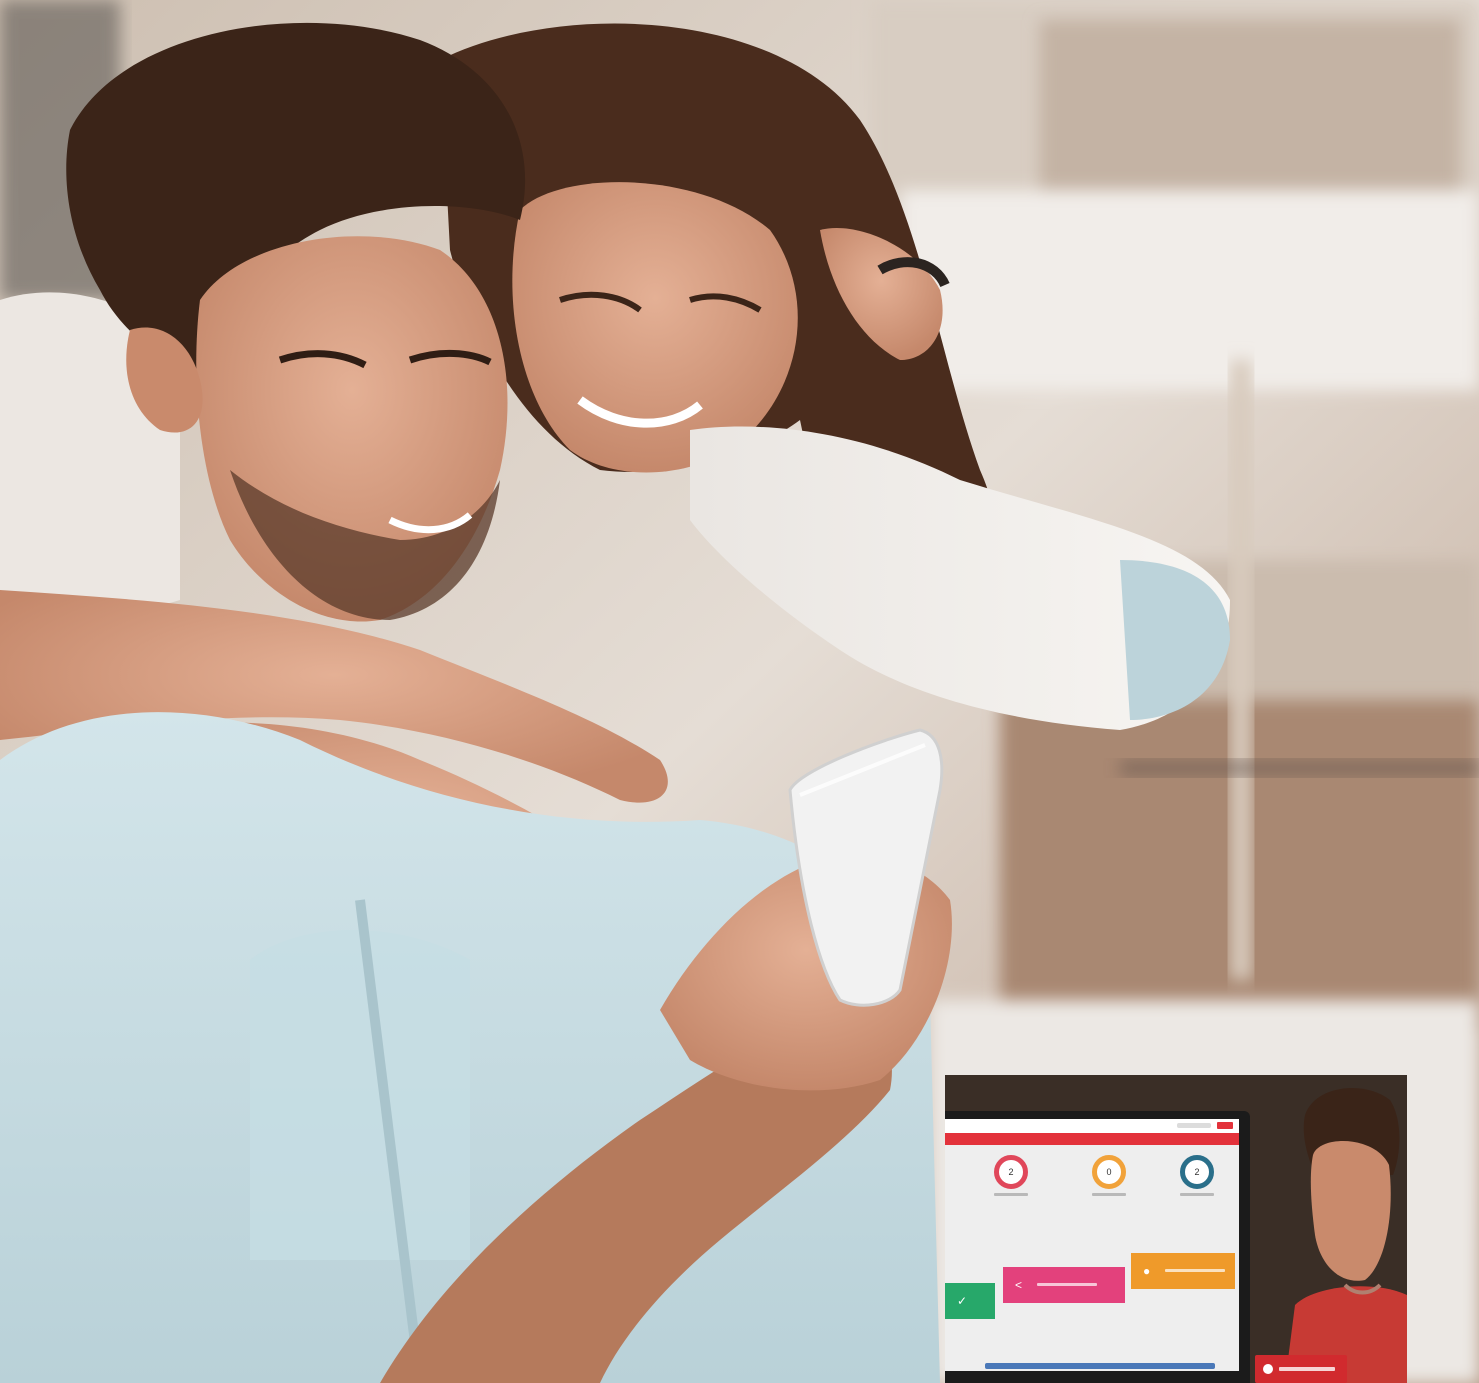 The height and width of the screenshot is (1383, 1479). I want to click on desktop-monitor: 2 0 2 ✓ < ●, so click(1097, 1247).